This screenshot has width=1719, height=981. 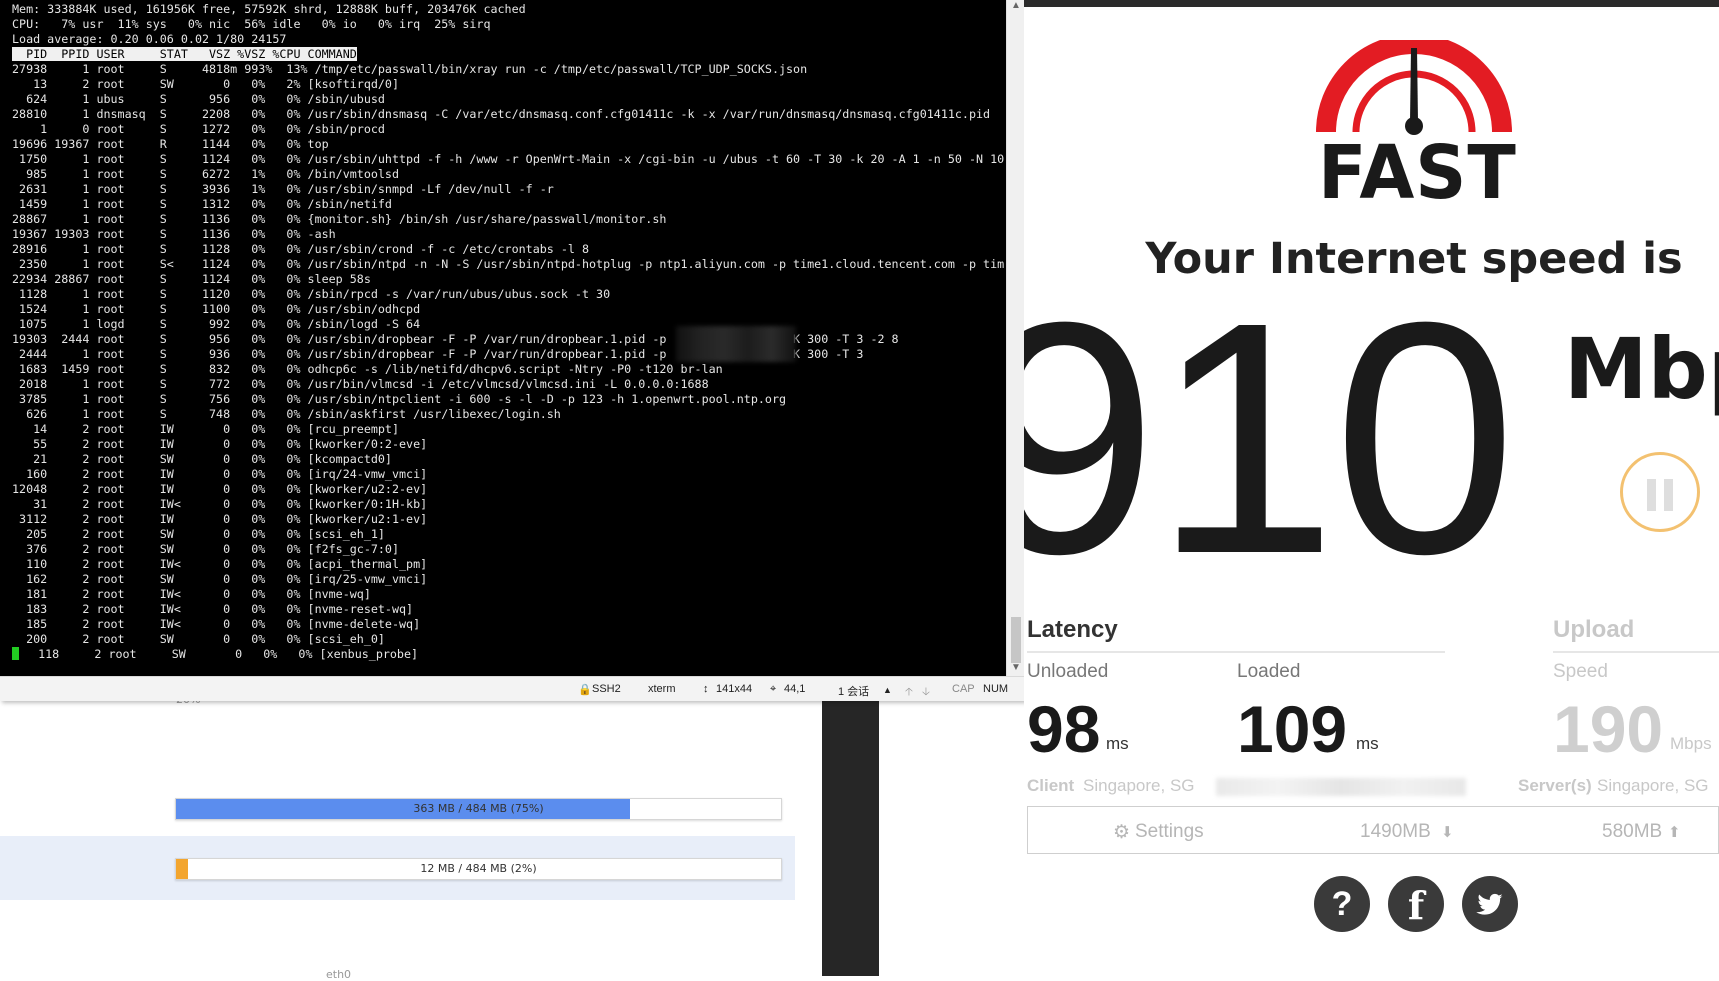 What do you see at coordinates (220, 474) in the screenshot?
I see `process-row: 160 2 root IW 0 0% 0% [irq/24-vmw_vmci]` at bounding box center [220, 474].